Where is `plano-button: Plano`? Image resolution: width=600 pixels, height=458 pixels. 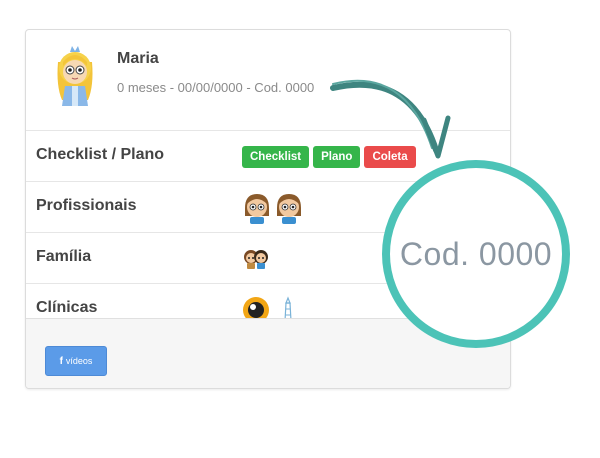 plano-button: Plano is located at coordinates (337, 156).